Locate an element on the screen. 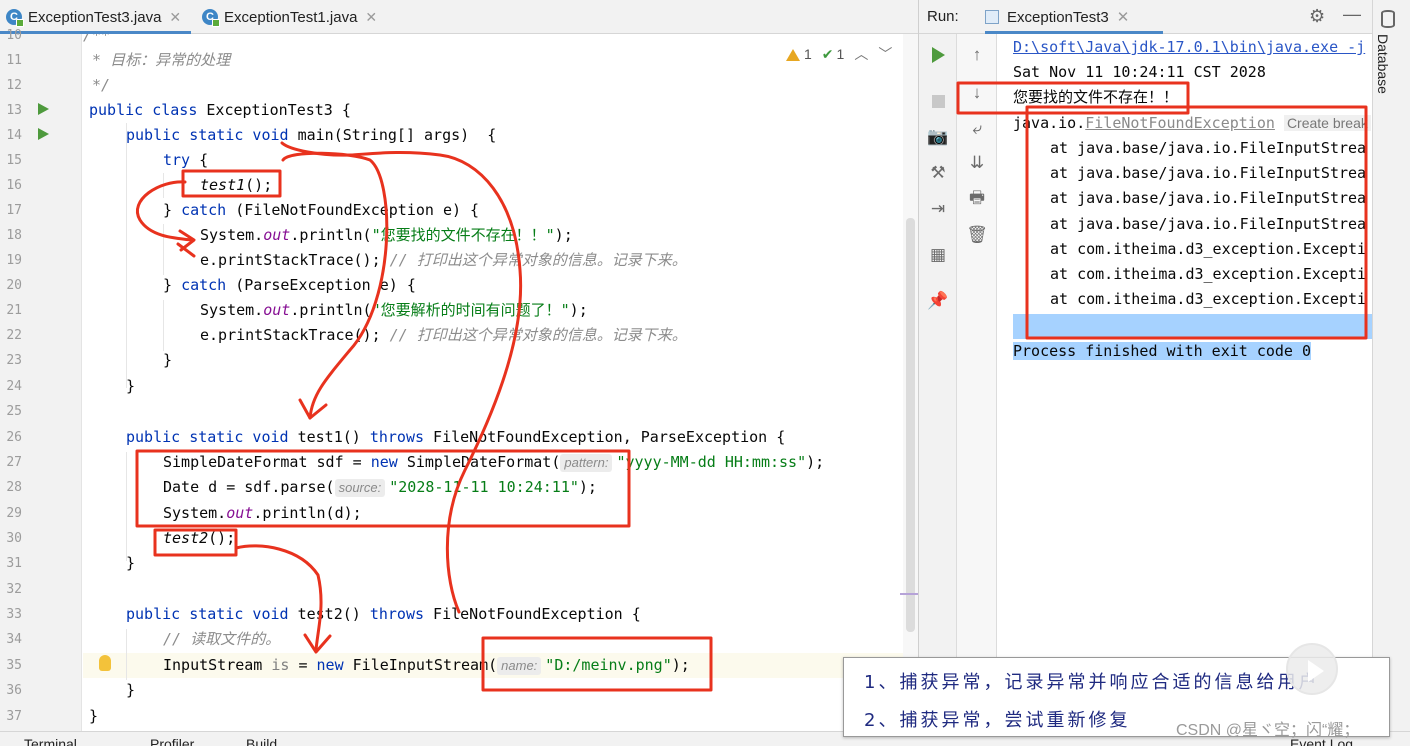  wrap-icon: ⤶ is located at coordinates (977, 128).